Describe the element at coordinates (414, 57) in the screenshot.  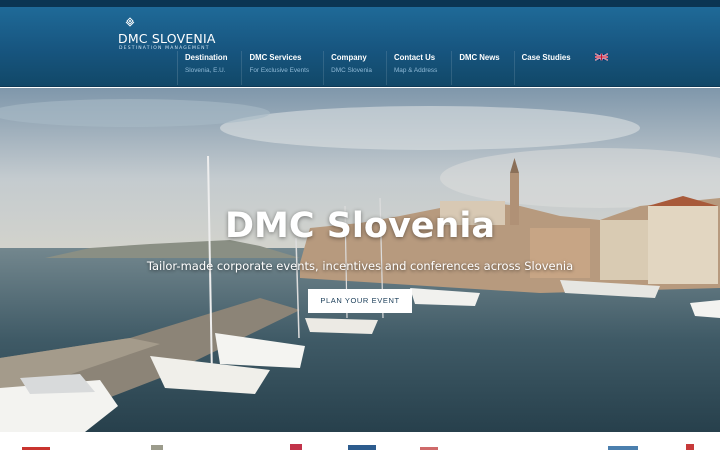
I see `nav-title: Contact Us` at that location.